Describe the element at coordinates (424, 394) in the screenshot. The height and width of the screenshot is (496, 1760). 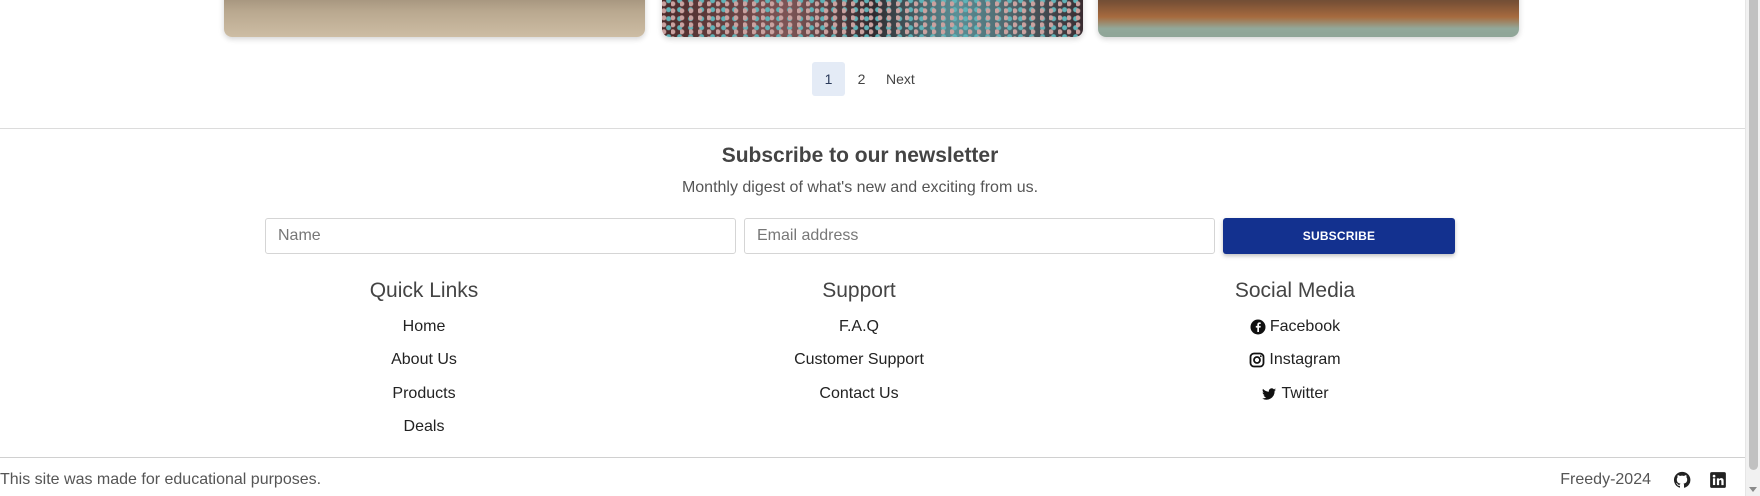
I see `quick-link-products: Products` at that location.